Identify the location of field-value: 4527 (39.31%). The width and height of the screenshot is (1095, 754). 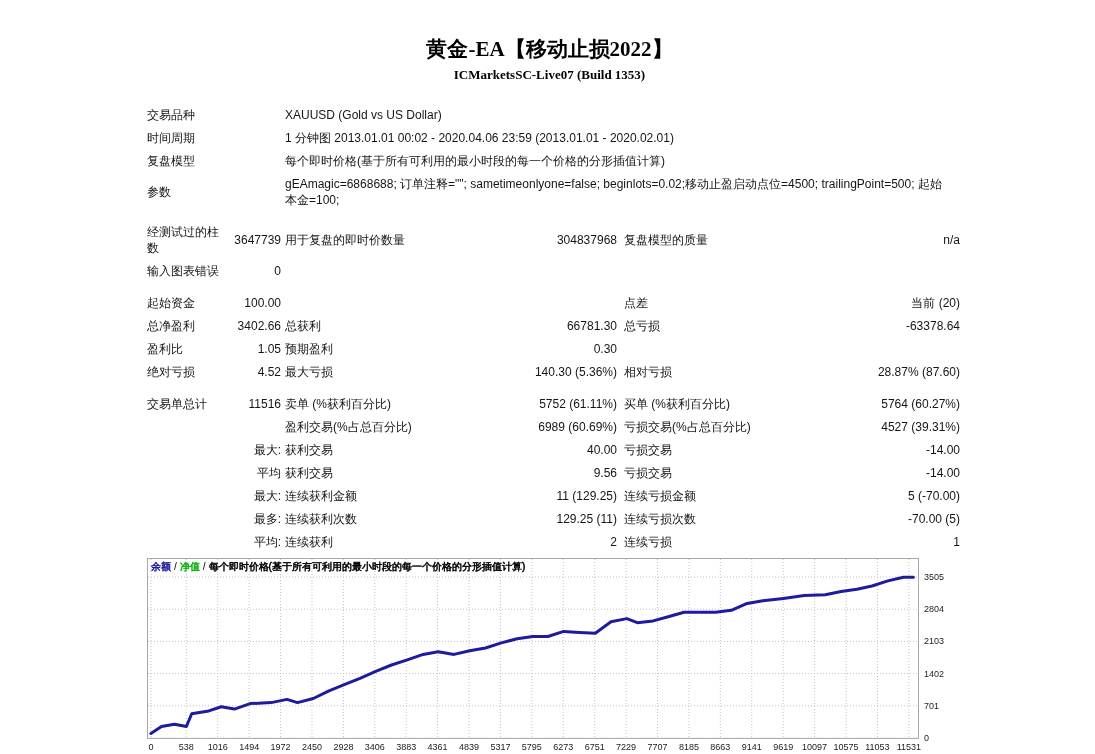
(920, 426).